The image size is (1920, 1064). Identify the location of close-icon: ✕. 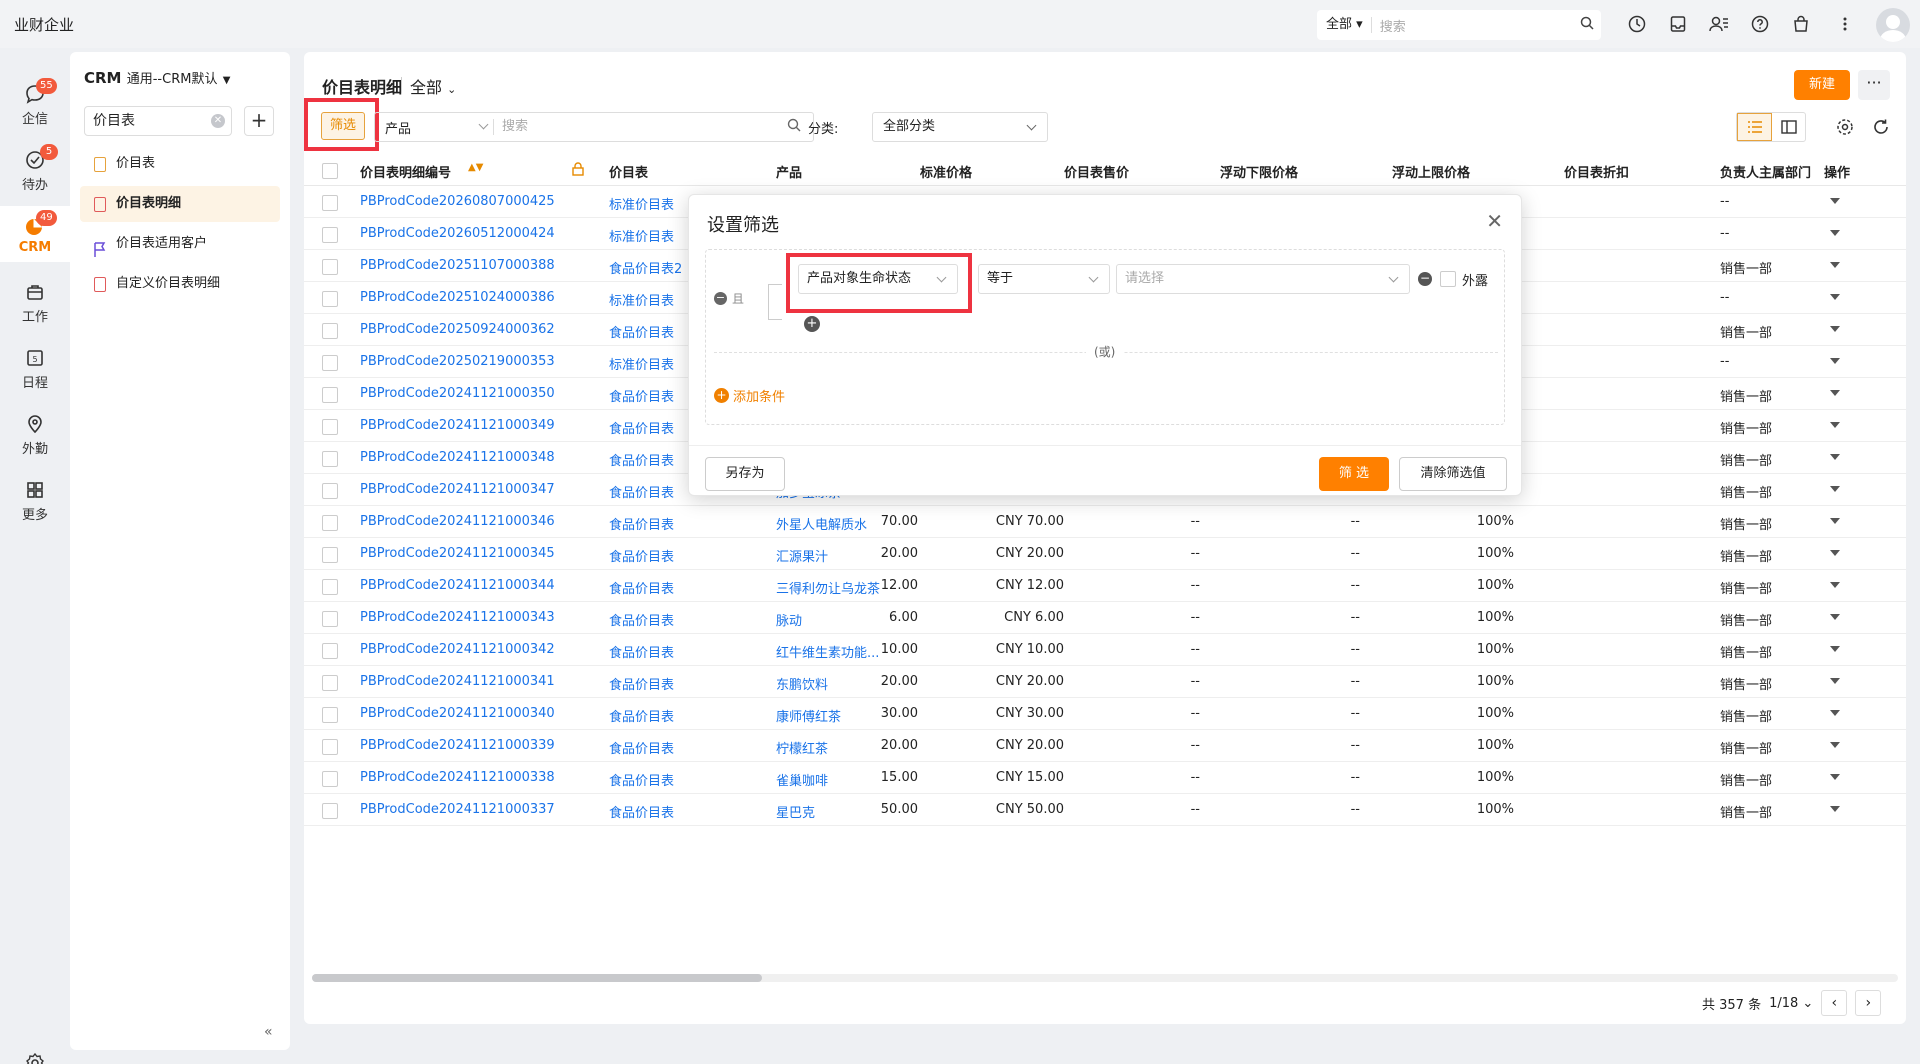
(1494, 221).